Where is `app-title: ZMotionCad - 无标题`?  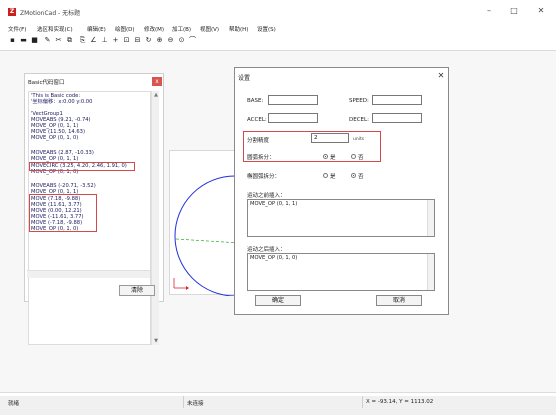 app-title: ZMotionCad - 无标题 is located at coordinates (50, 13).